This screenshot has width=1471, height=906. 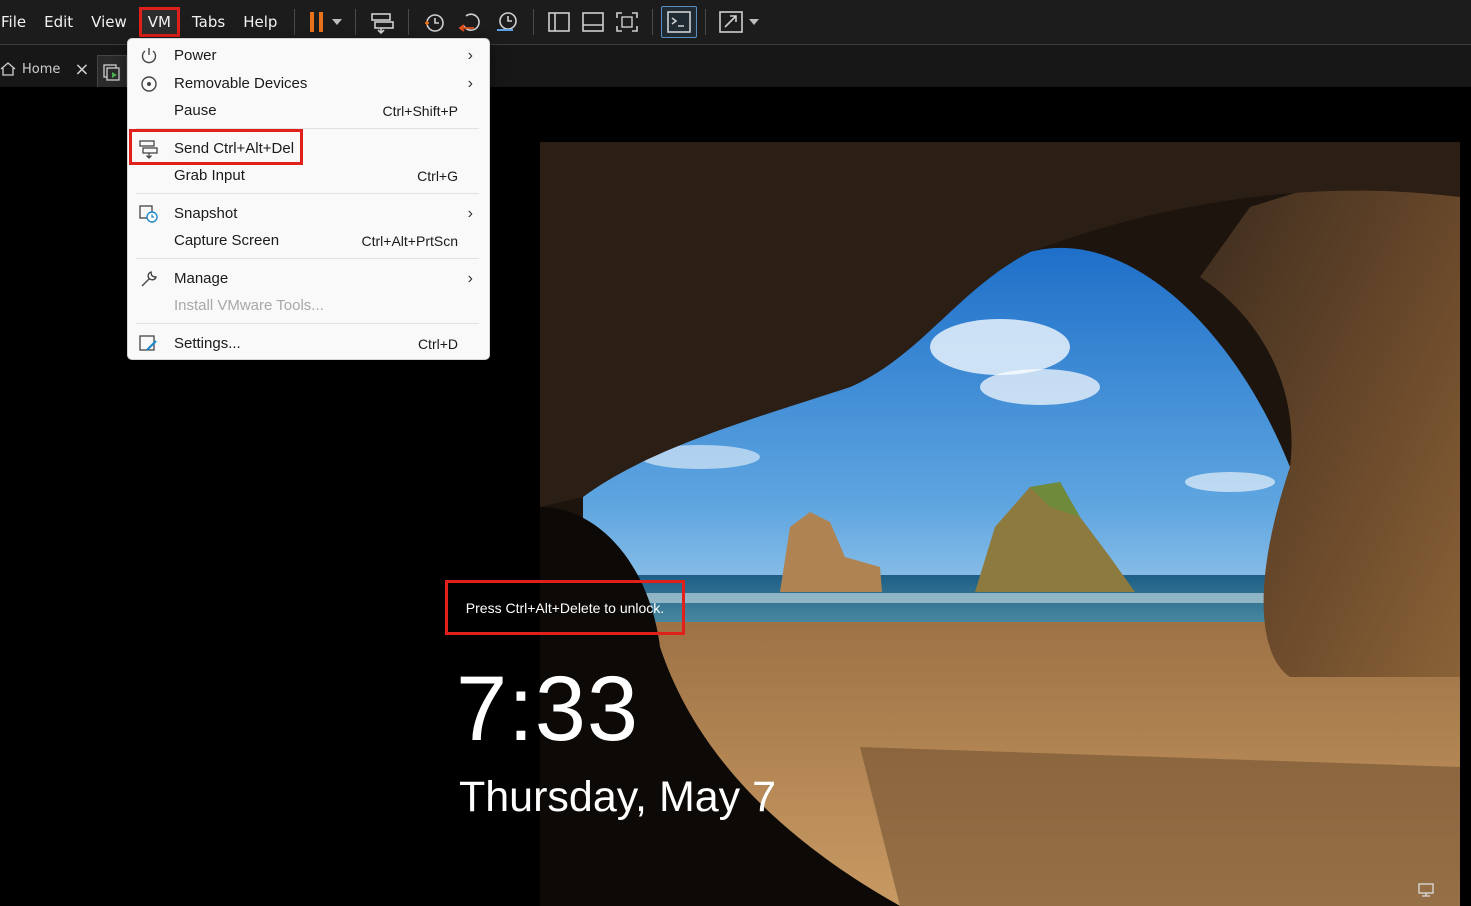 What do you see at coordinates (308, 110) in the screenshot?
I see `menu-item-pause: Pause Ctrl+Shift+P` at bounding box center [308, 110].